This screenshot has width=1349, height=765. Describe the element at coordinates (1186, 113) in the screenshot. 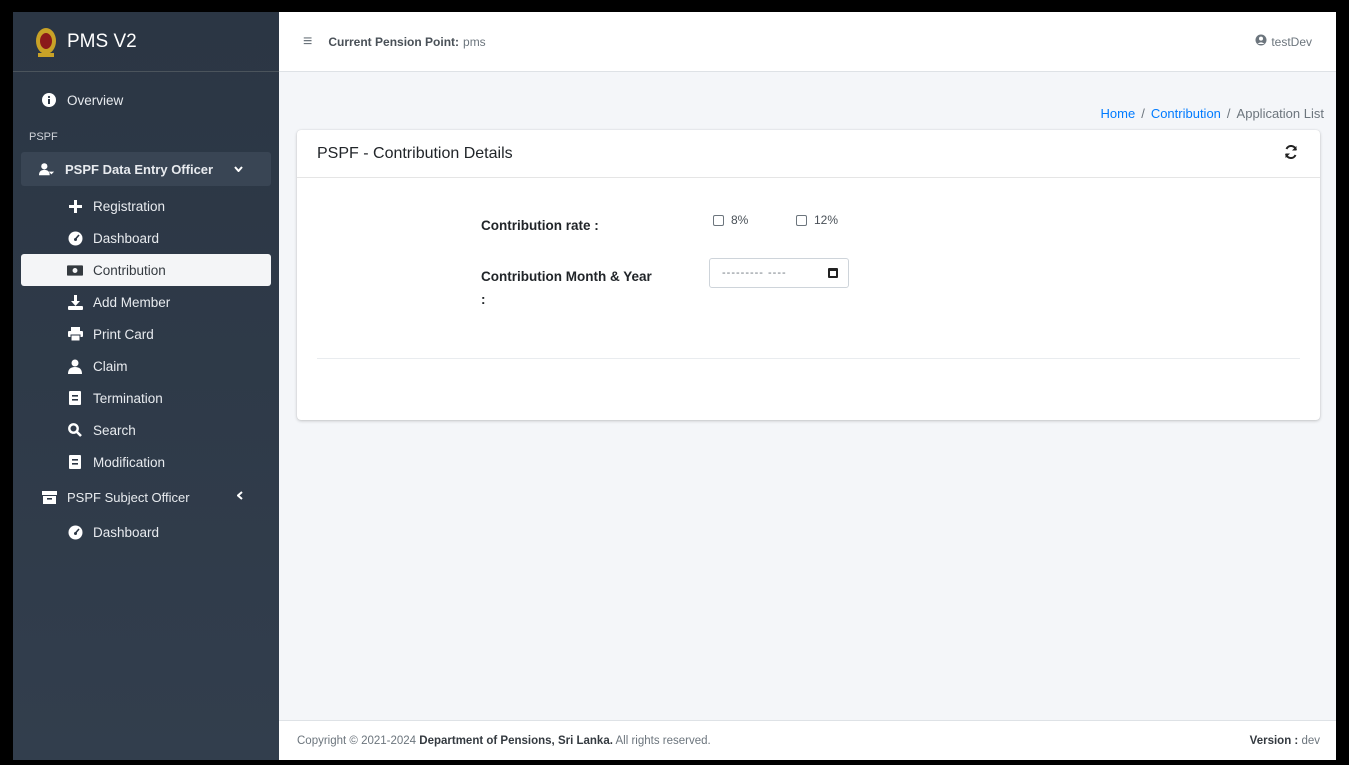

I see `breadcrumb-contribution: Contribution` at that location.